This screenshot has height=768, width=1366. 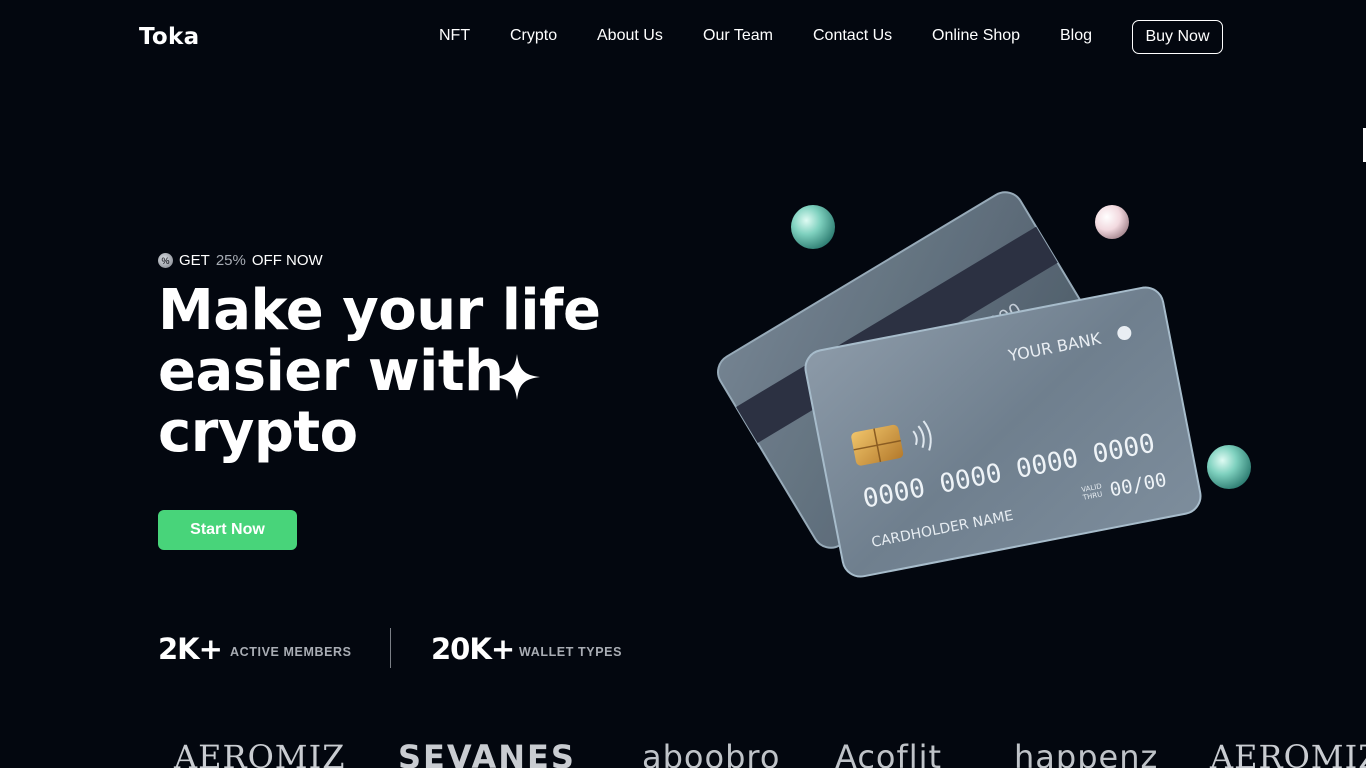 I want to click on pink-sphere-icon, so click(x=1112, y=222).